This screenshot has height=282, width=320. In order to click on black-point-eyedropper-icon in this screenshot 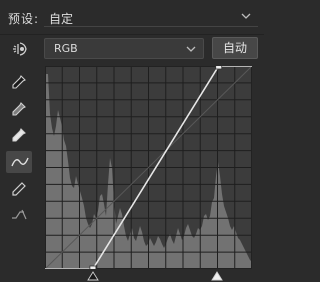, I will do `click(19, 82)`.